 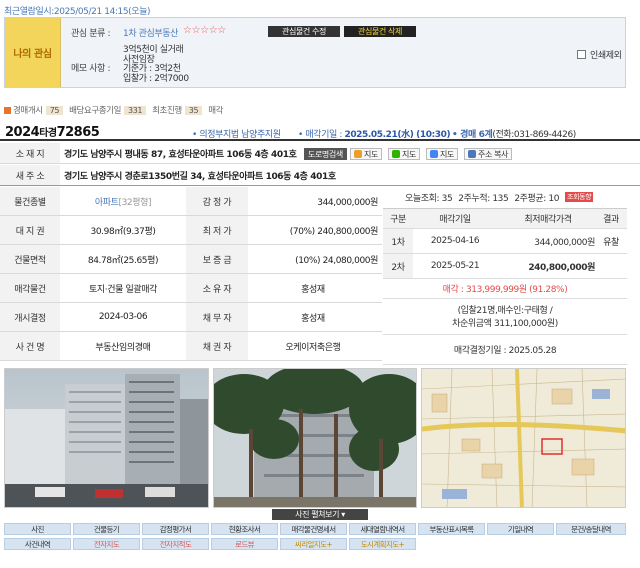 What do you see at coordinates (505, 241) in the screenshot?
I see `history-row: 1차 2025-04-16 344,000,000원 유찰` at bounding box center [505, 241].